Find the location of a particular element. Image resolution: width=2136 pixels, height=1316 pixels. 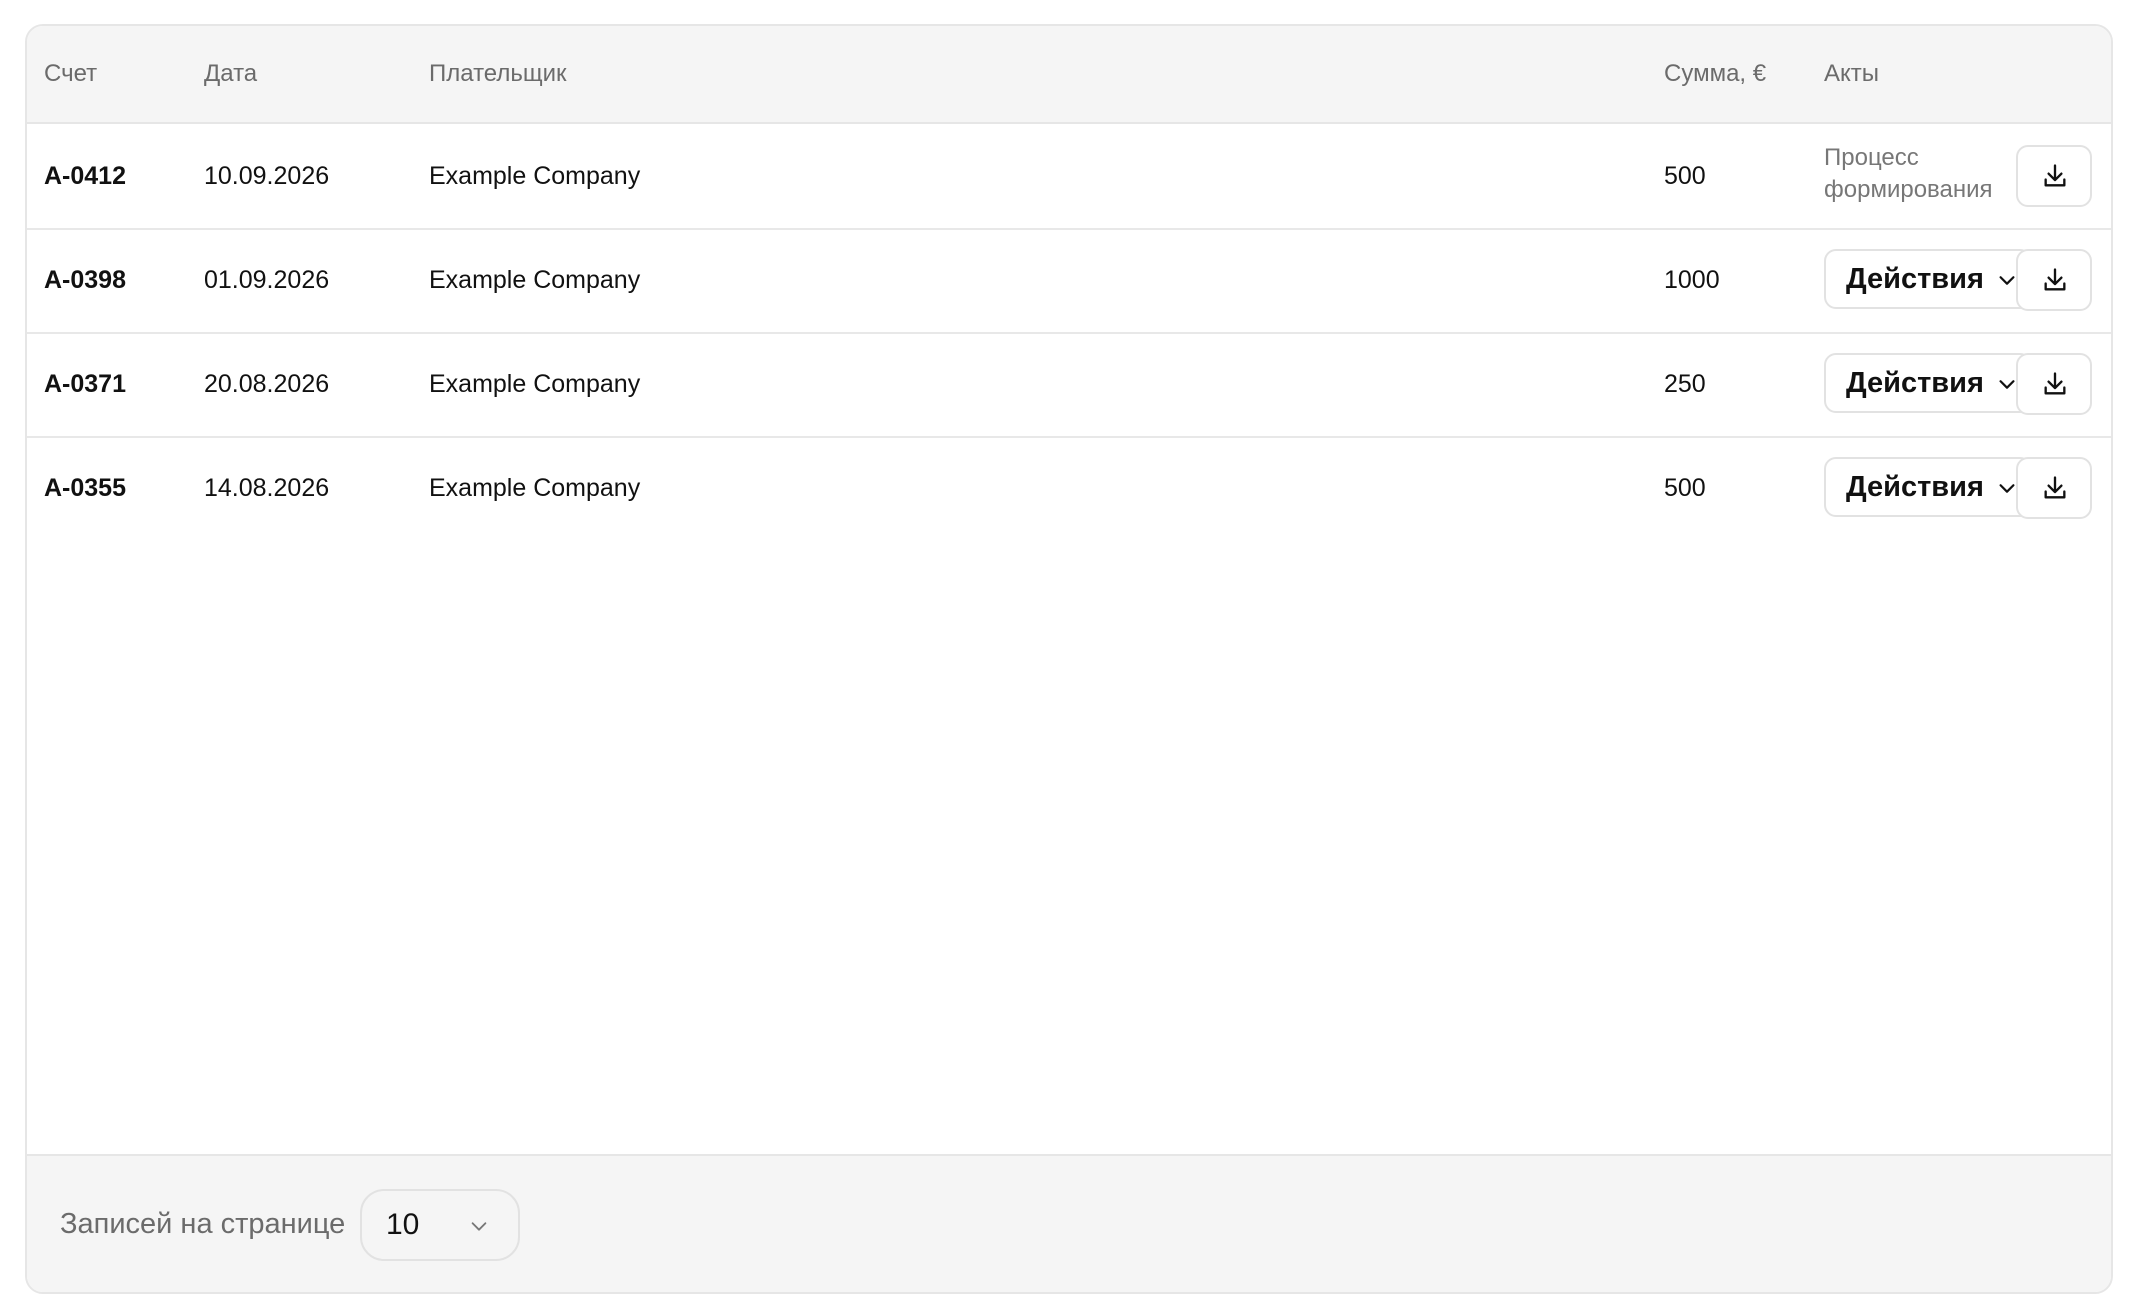

invoice-date: 10.09.2026 is located at coordinates (267, 176).